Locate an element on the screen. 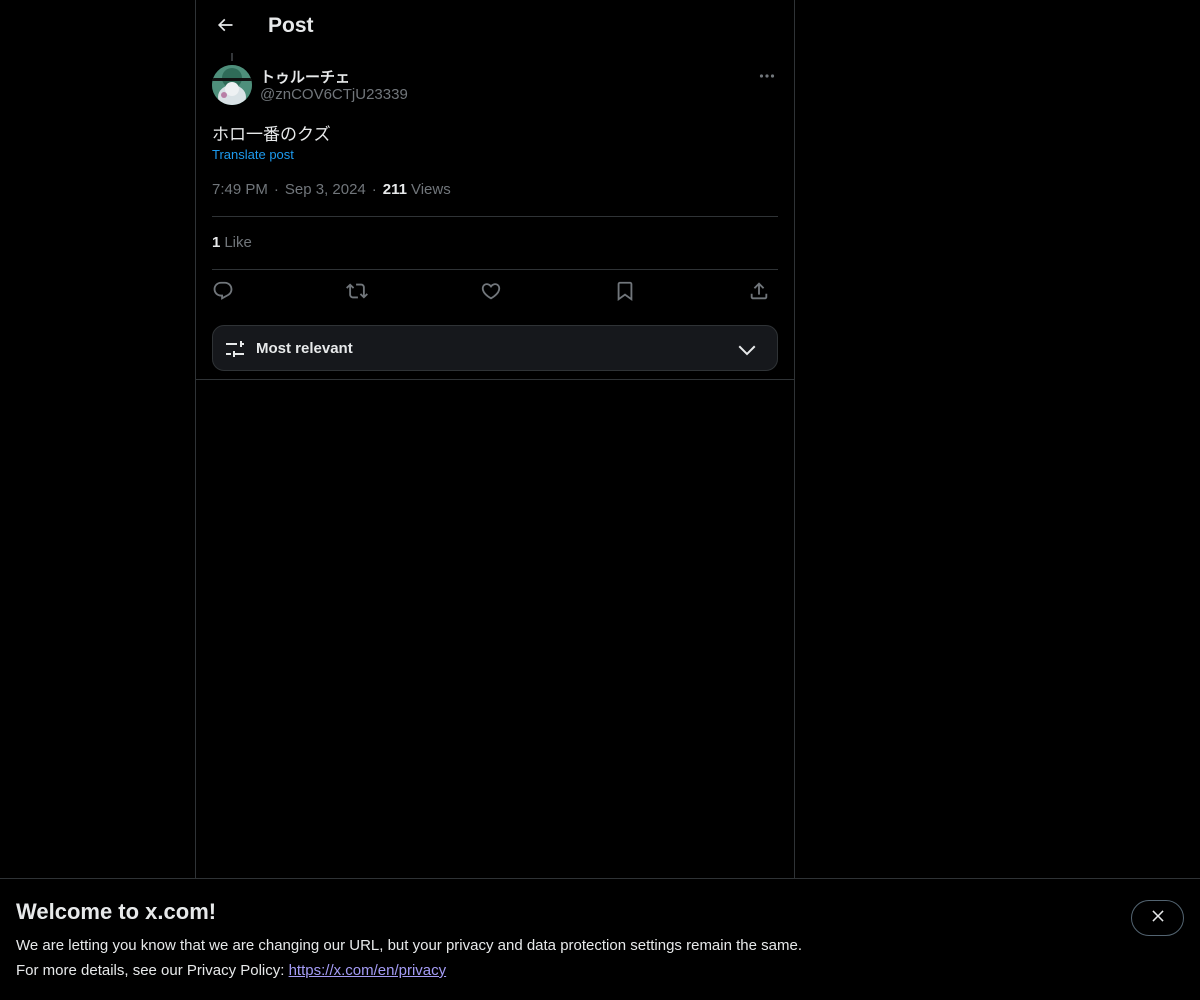  post-header: Post is located at coordinates (495, 26).